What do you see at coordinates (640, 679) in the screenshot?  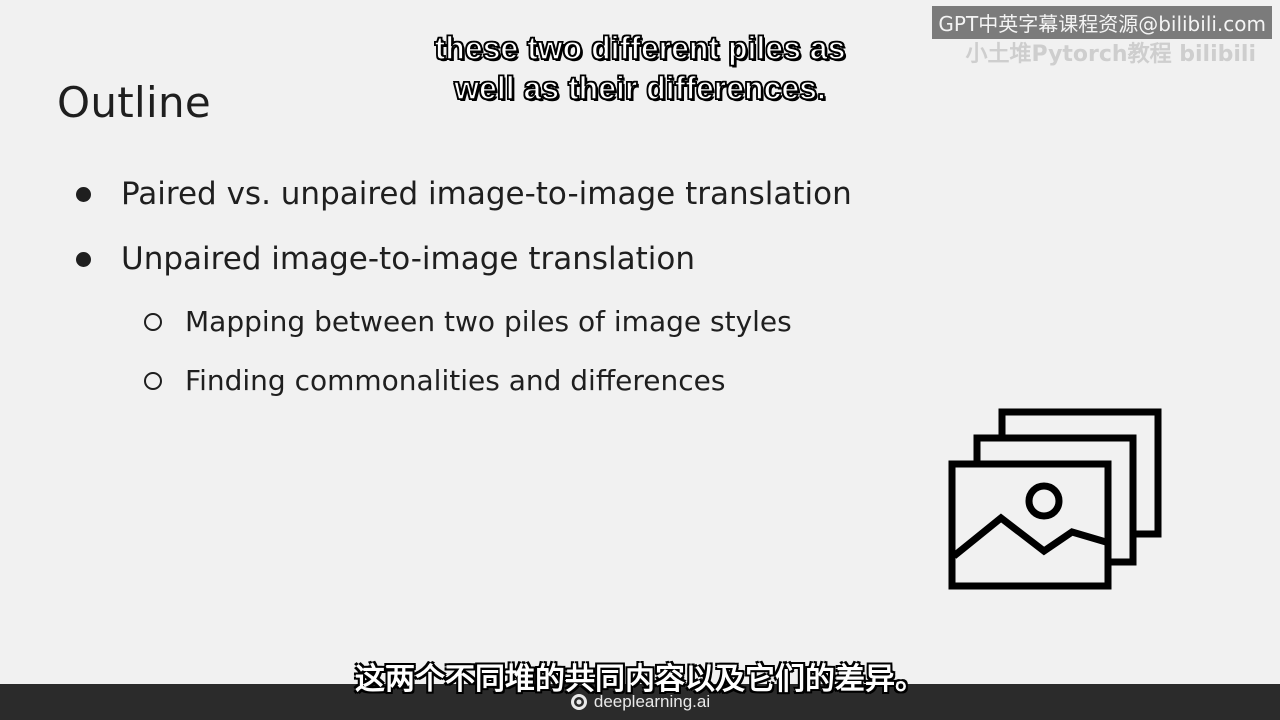 I see `chinese-subtitle: 这两个不同堆的共同内容以及它们的差异。` at bounding box center [640, 679].